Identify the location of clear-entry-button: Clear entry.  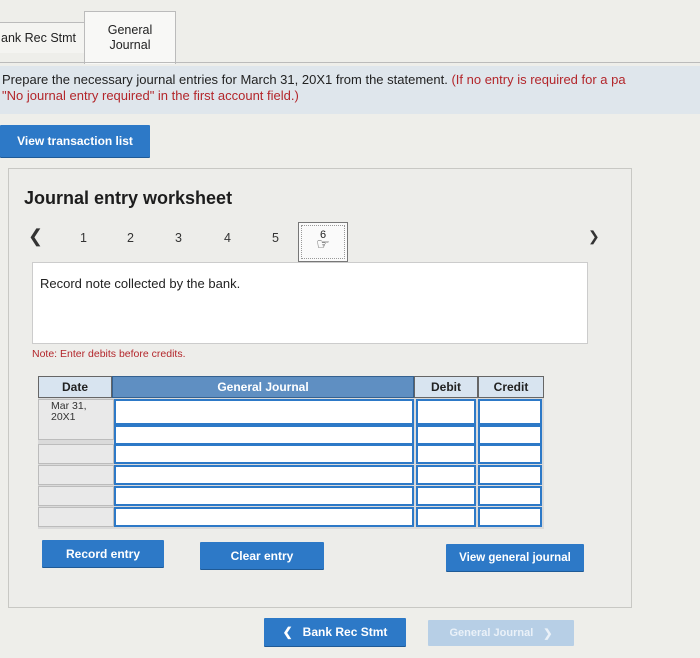
(262, 555).